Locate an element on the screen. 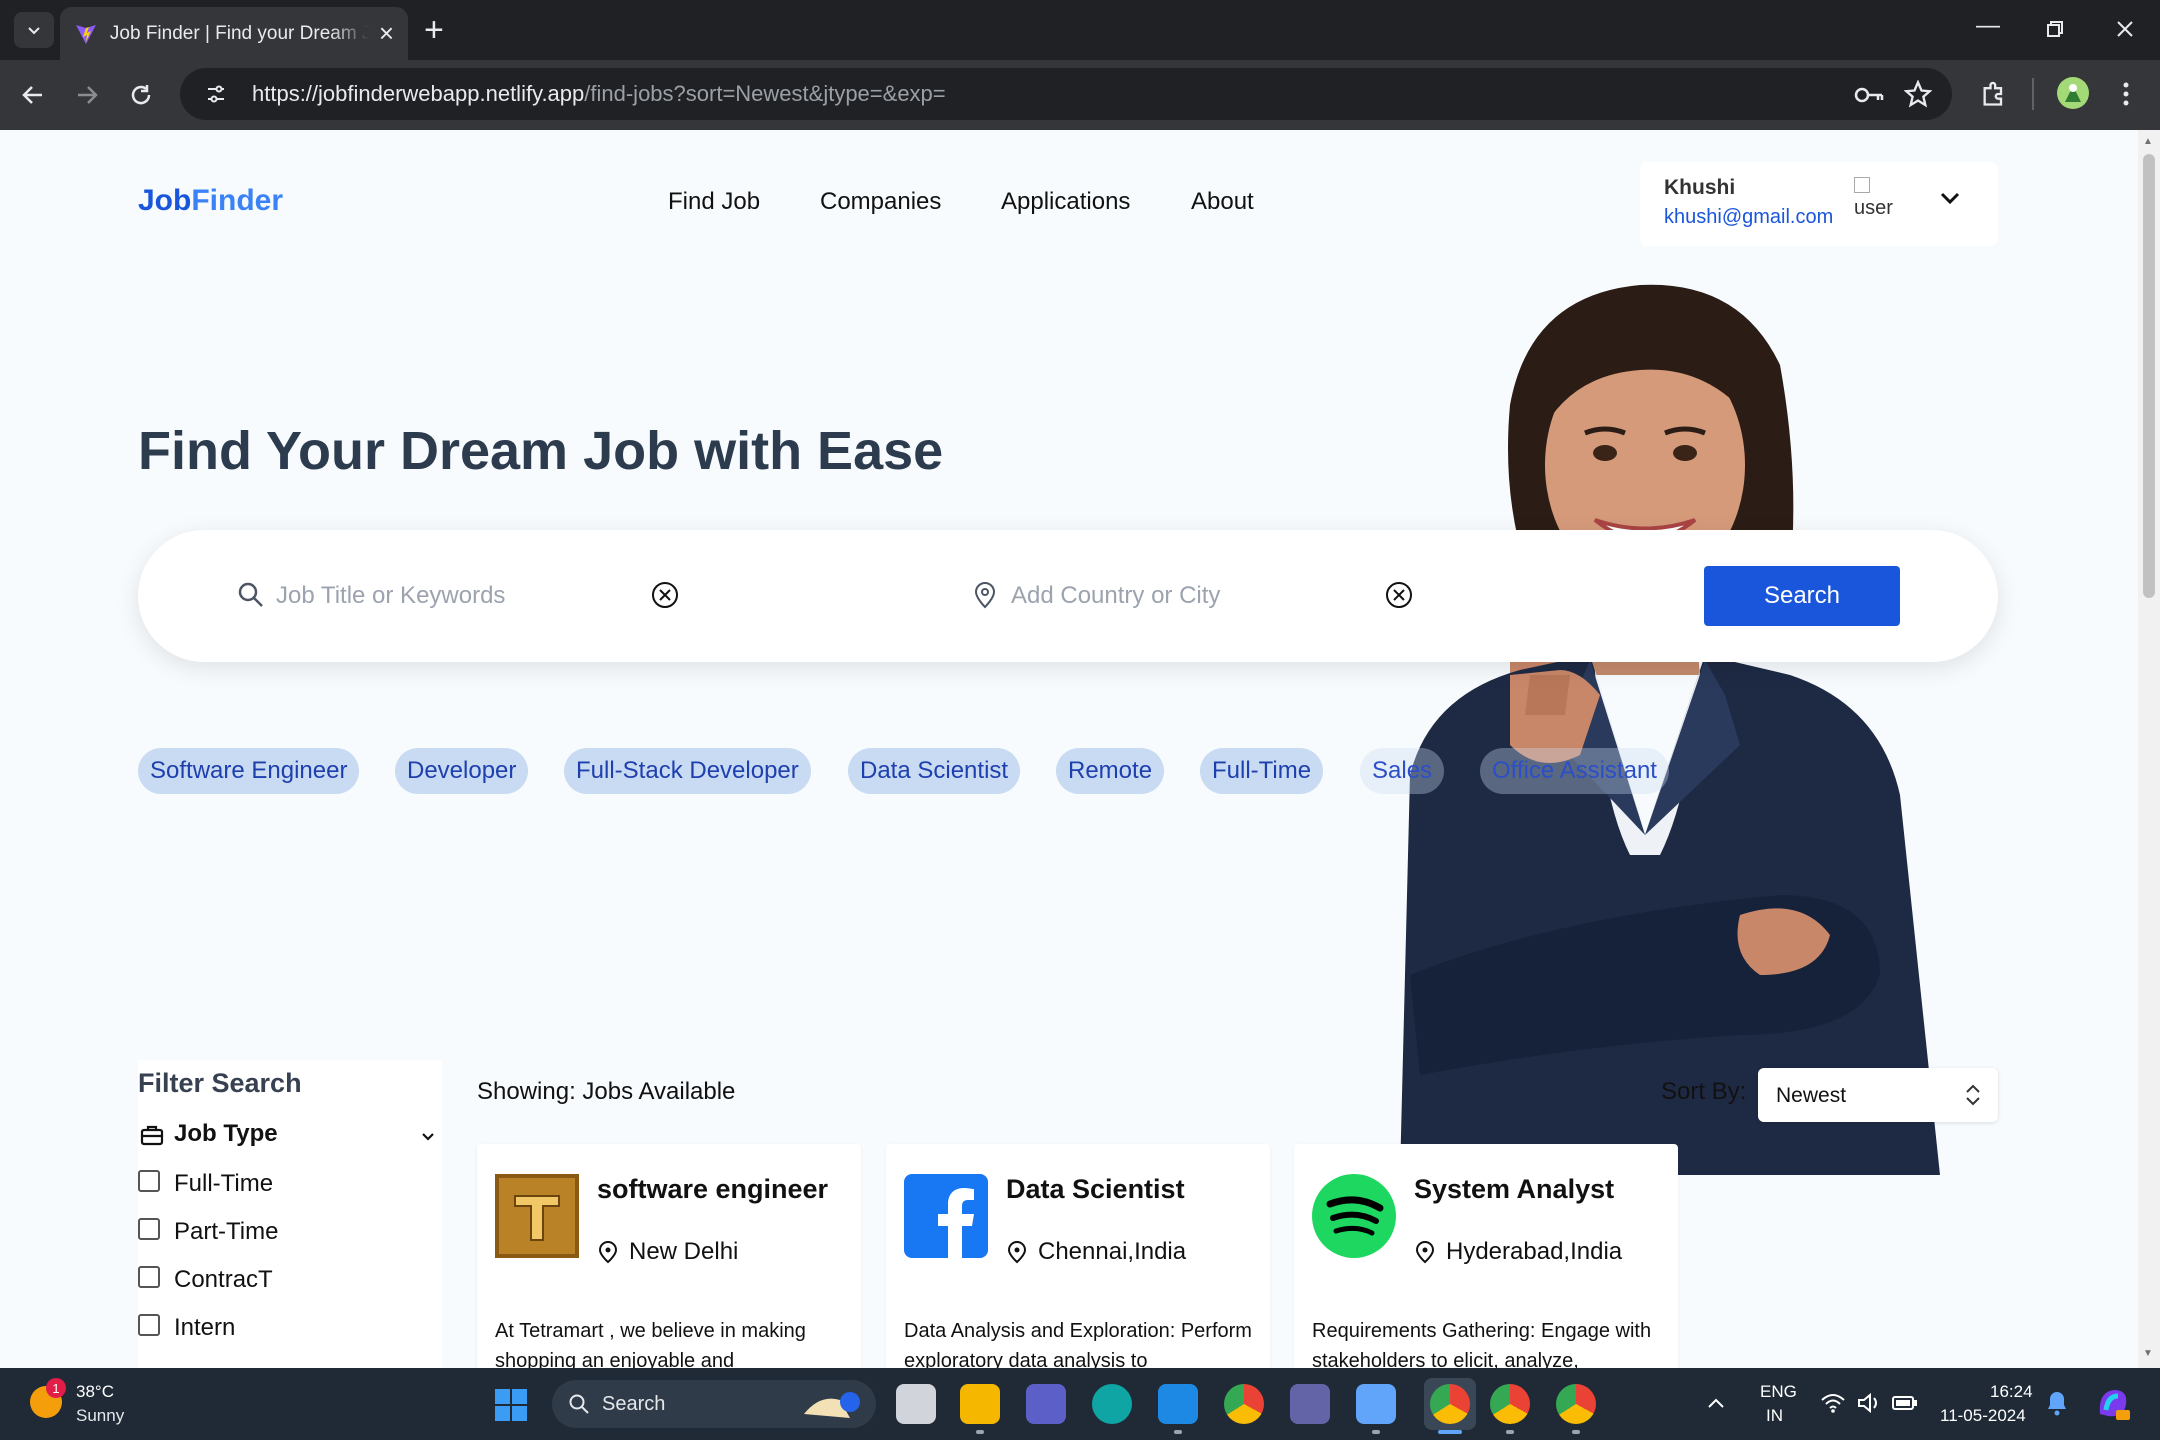 The width and height of the screenshot is (2160, 1440). clock-time: 16:24 is located at coordinates (2011, 1392).